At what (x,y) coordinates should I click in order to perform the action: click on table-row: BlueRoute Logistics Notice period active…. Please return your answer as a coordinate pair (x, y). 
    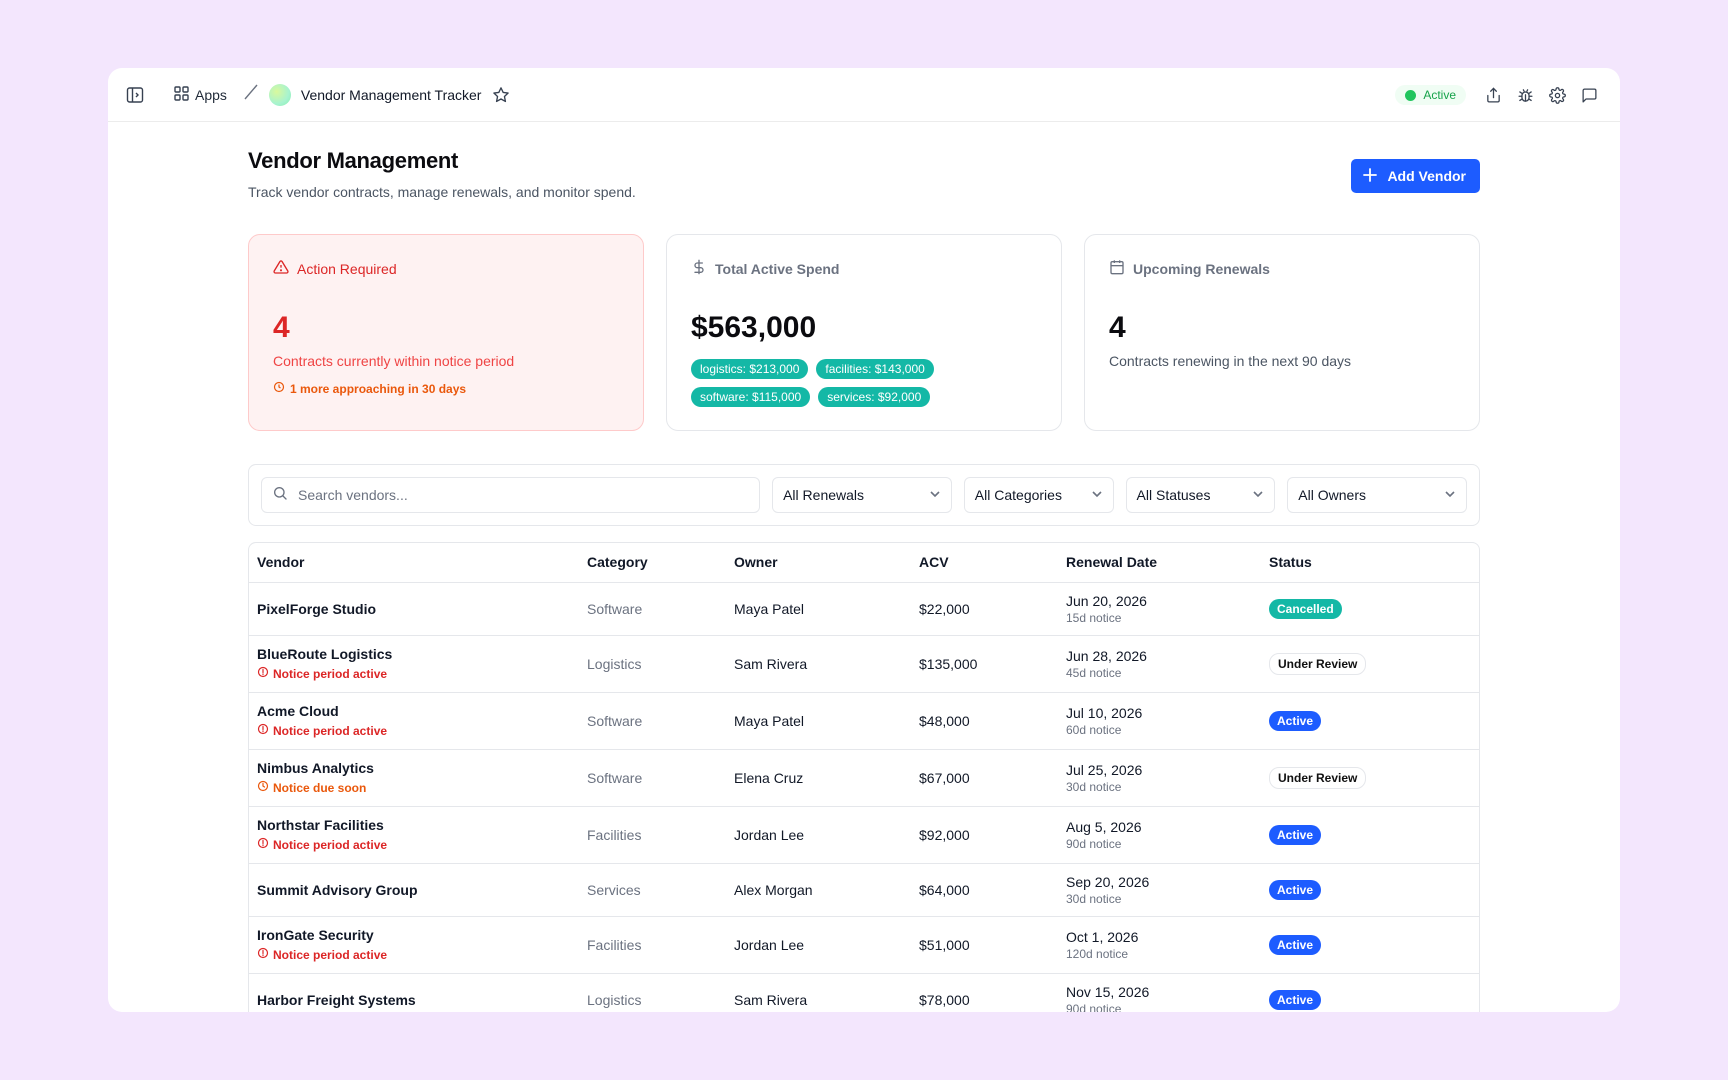
    Looking at the image, I should click on (864, 664).